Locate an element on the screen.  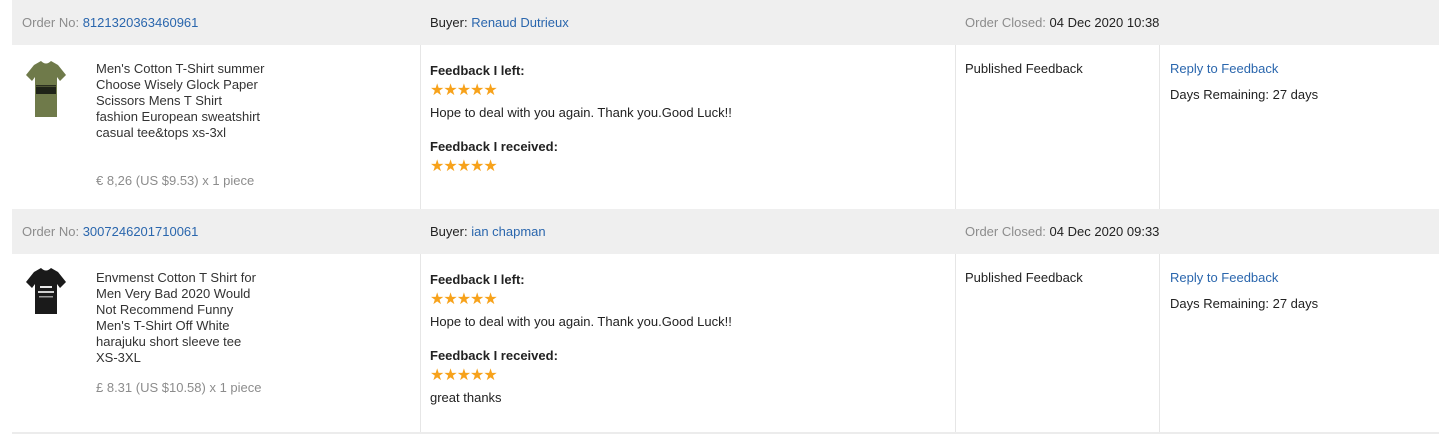
feedback-received-block: Feedback I received: ★★★★★ is located at coordinates (494, 157).